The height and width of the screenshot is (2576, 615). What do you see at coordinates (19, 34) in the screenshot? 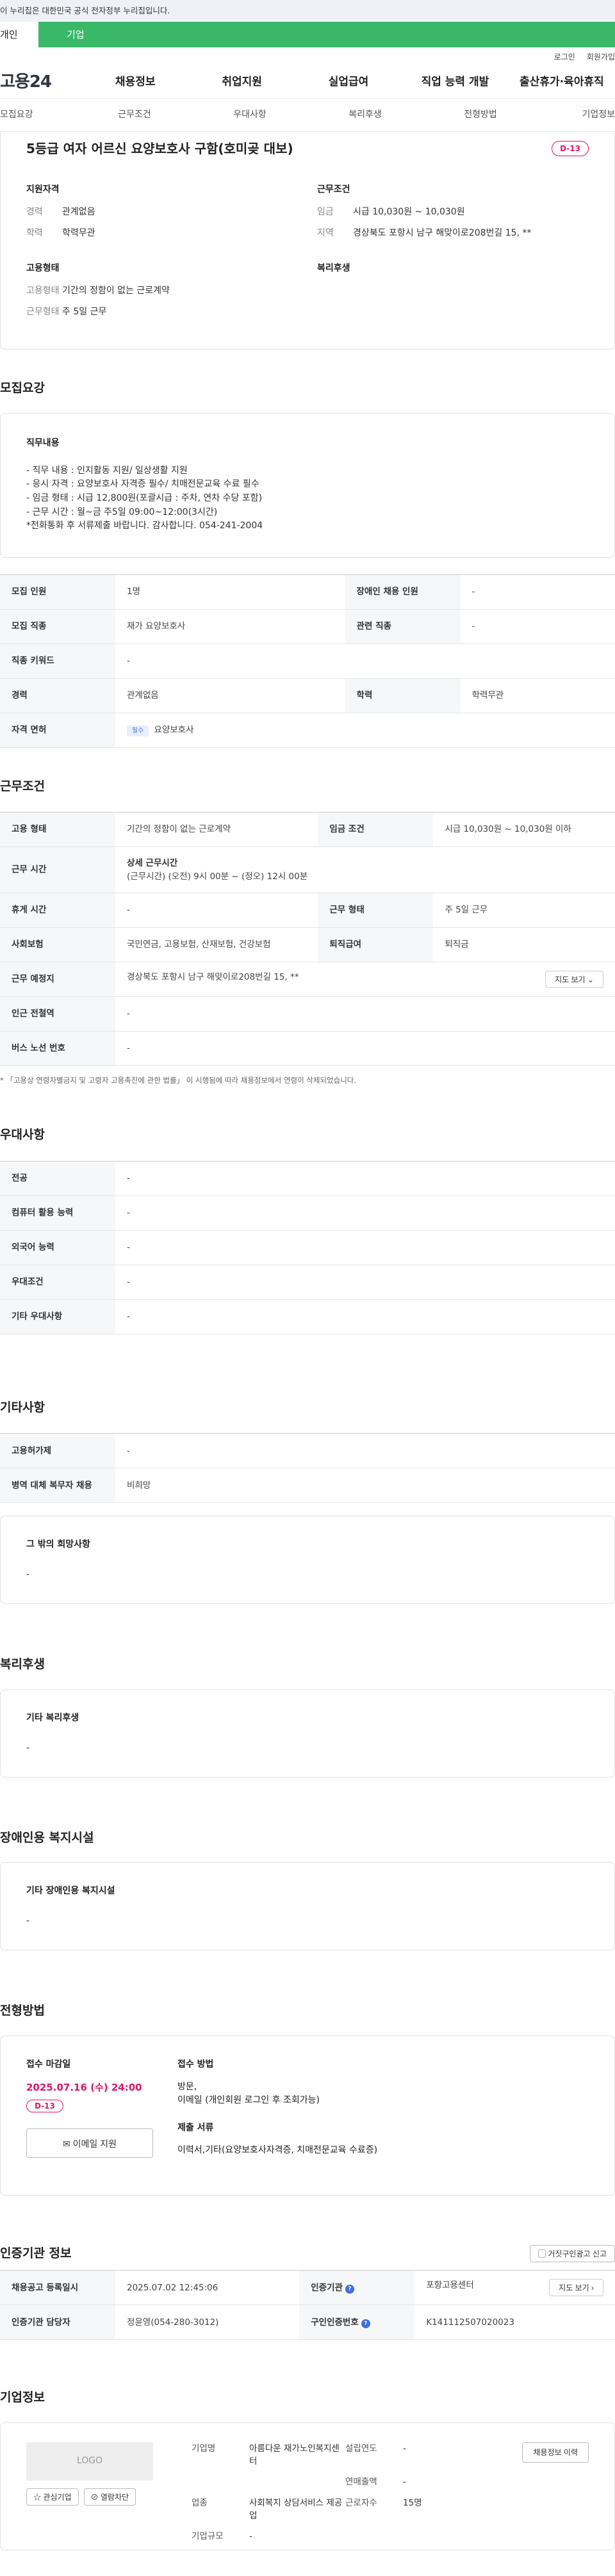
I see `tab-personal: 개인` at bounding box center [19, 34].